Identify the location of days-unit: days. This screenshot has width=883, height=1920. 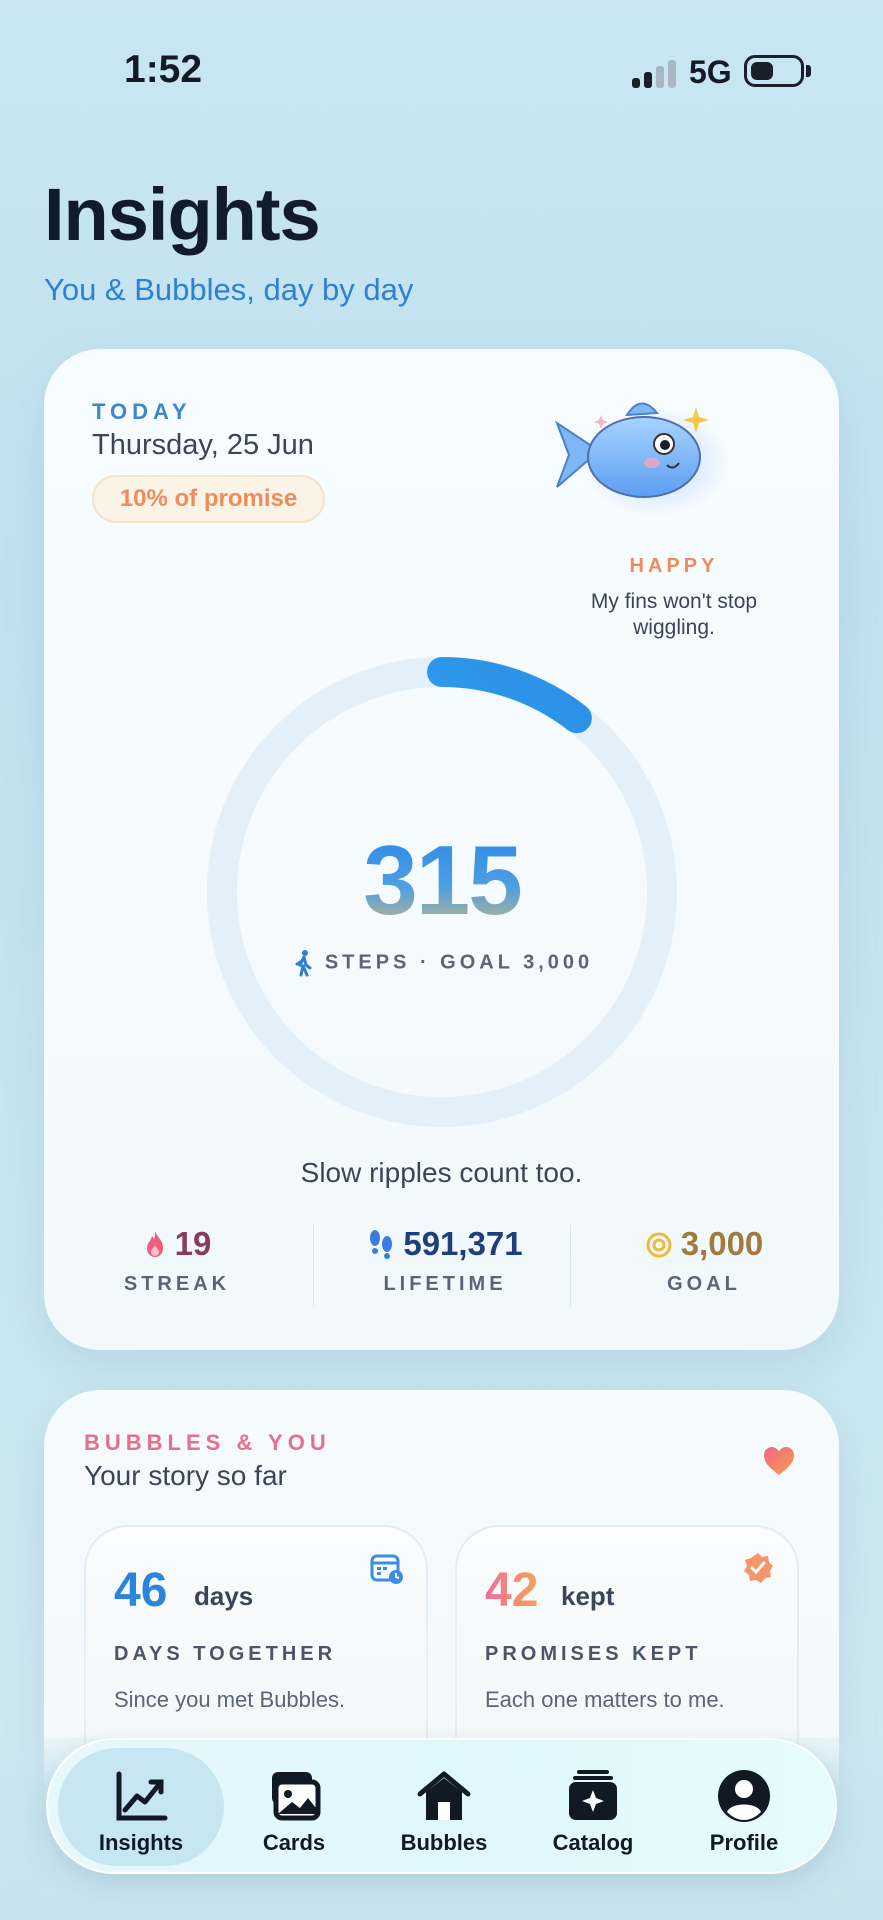
(224, 1596).